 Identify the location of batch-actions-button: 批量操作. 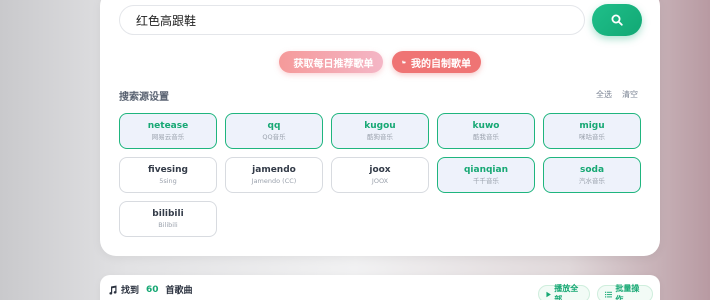
(625, 292).